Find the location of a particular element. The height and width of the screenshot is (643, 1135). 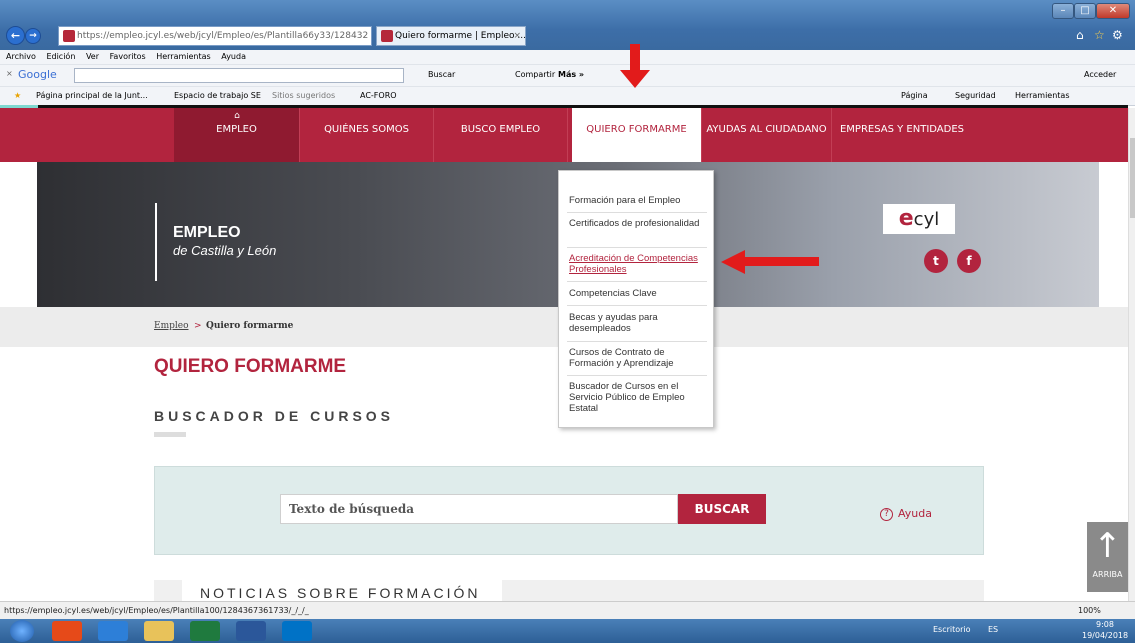

page-title: QUIERO FORMARME is located at coordinates (250, 366).